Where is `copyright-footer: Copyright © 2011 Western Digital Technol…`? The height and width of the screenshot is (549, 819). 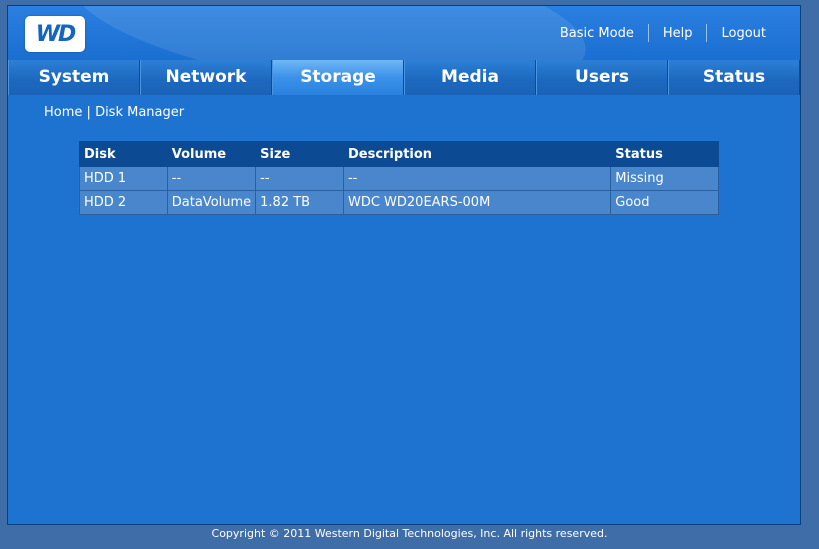 copyright-footer: Copyright © 2011 Western Digital Technol… is located at coordinates (409, 533).